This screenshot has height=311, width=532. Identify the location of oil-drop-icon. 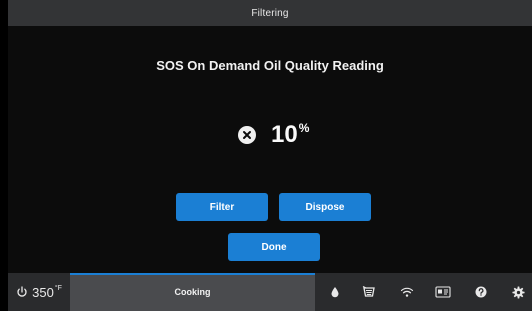
(335, 292).